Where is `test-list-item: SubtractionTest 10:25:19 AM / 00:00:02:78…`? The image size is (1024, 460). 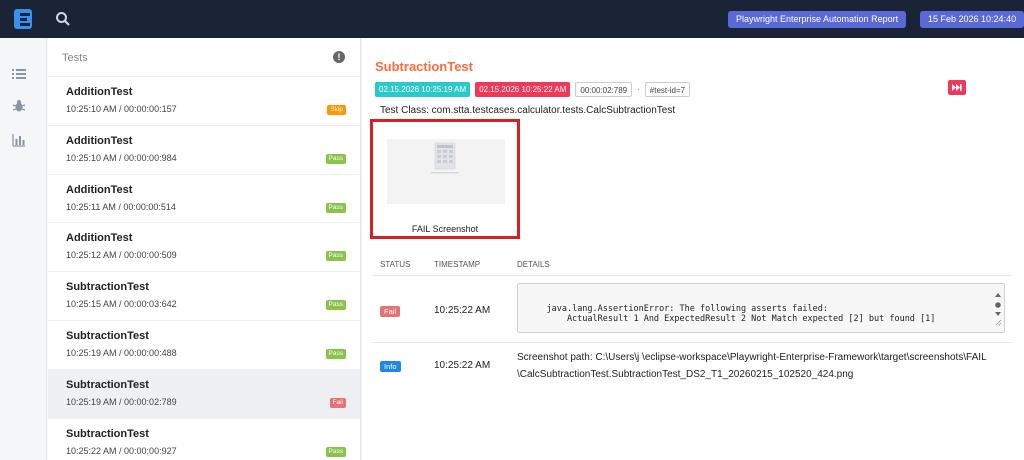 test-list-item: SubtractionTest 10:25:19 AM / 00:00:02:78… is located at coordinates (204, 394).